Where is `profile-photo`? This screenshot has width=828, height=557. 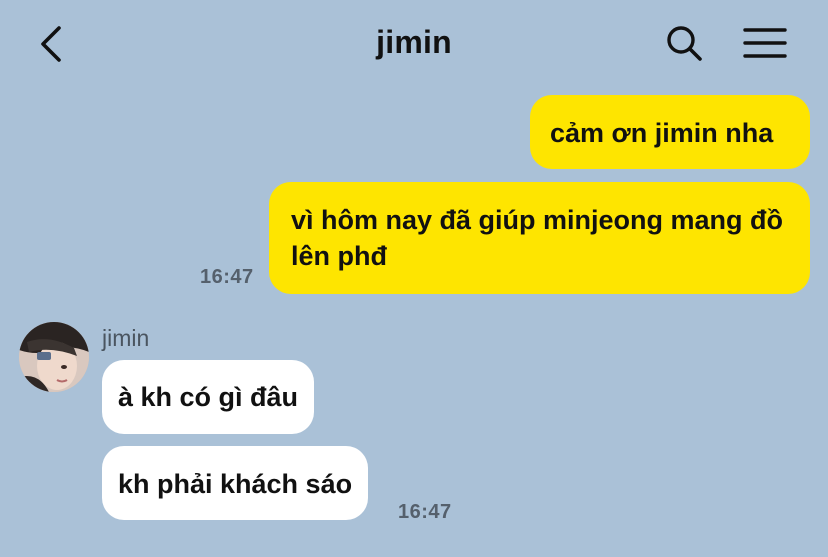 profile-photo is located at coordinates (54, 357).